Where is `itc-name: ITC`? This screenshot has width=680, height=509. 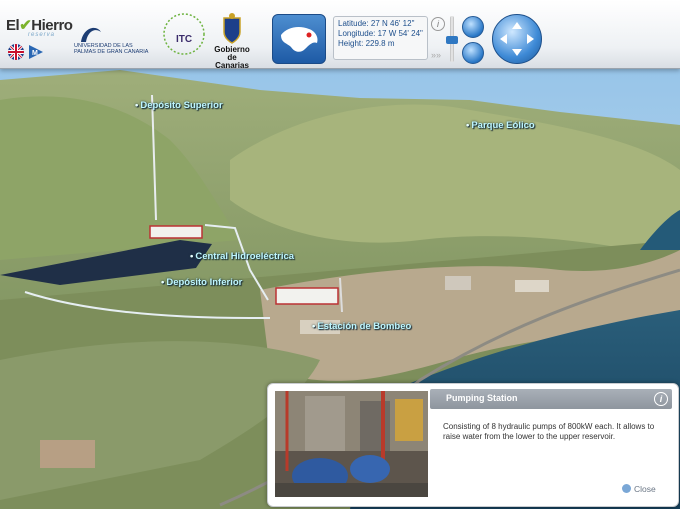
itc-name: ITC is located at coordinates (184, 39).